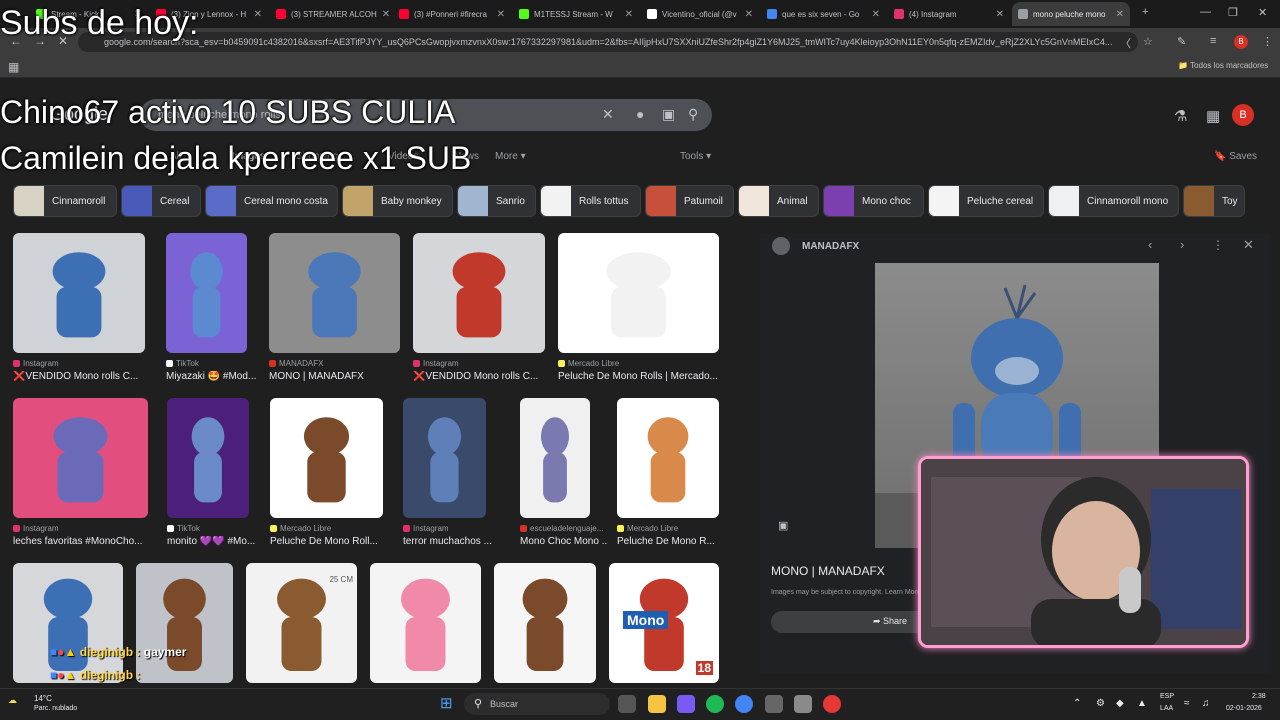 The height and width of the screenshot is (720, 1280). What do you see at coordinates (668, 114) in the screenshot?
I see `lens-search-icon: ▣` at bounding box center [668, 114].